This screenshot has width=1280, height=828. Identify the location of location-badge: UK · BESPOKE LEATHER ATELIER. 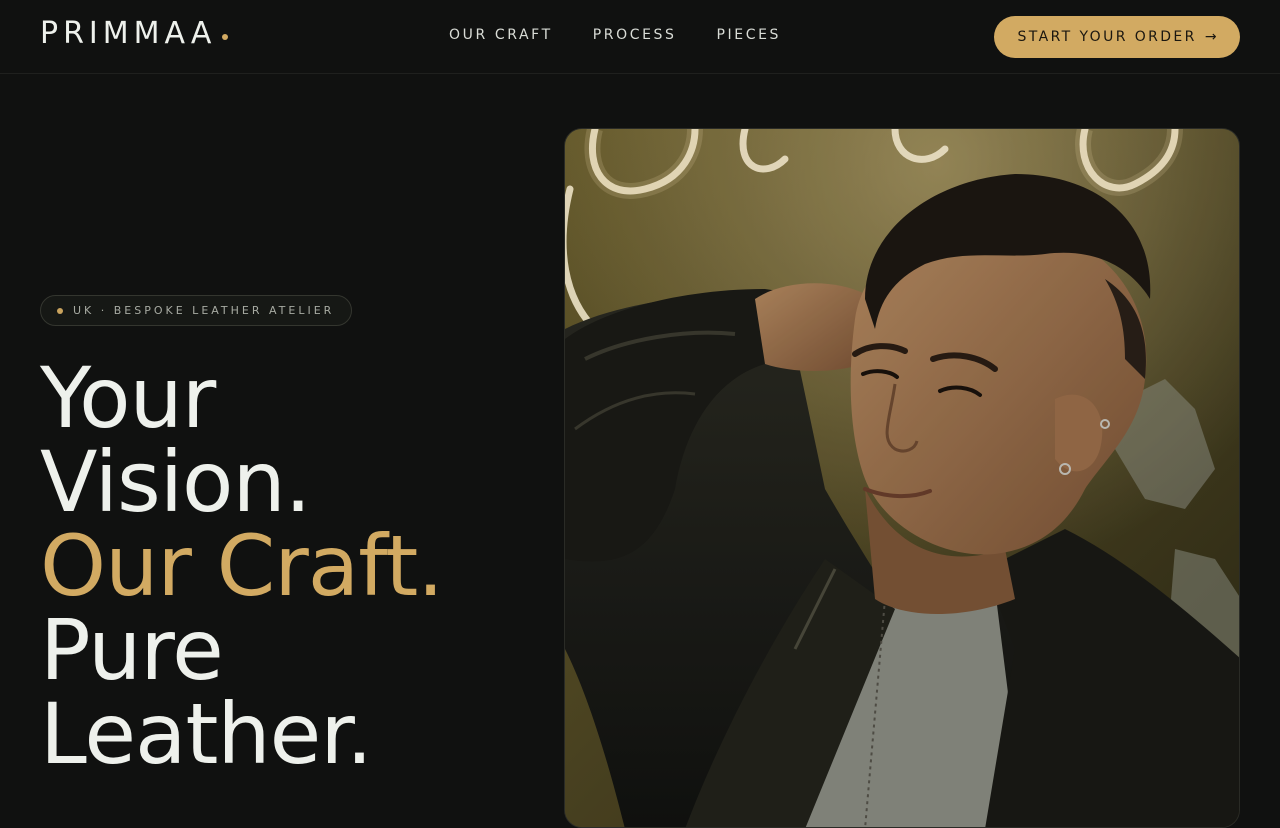
(196, 310).